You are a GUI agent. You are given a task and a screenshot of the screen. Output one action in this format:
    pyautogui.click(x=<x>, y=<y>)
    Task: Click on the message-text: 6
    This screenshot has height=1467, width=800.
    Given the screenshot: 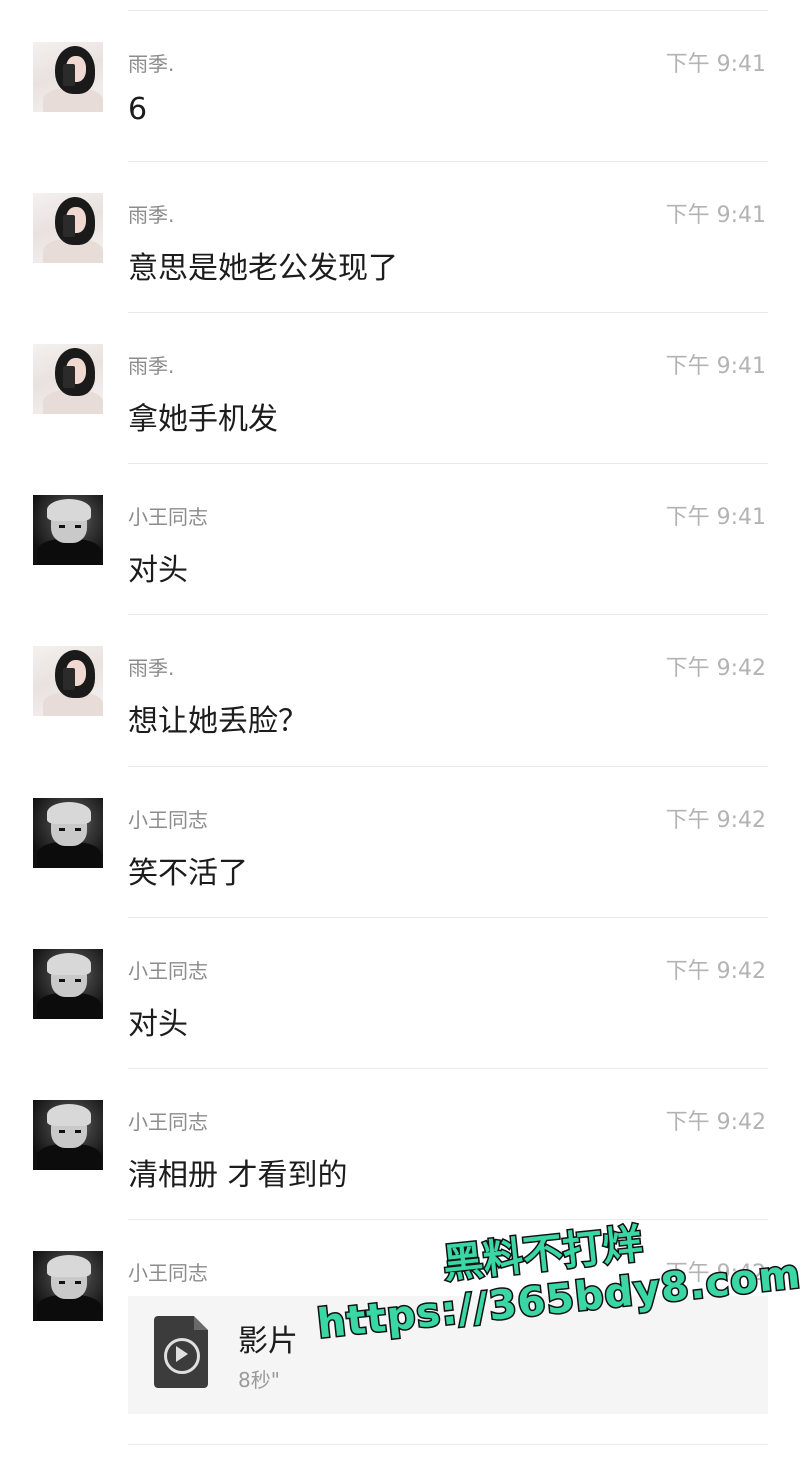 What is the action you would take?
    pyautogui.click(x=138, y=109)
    